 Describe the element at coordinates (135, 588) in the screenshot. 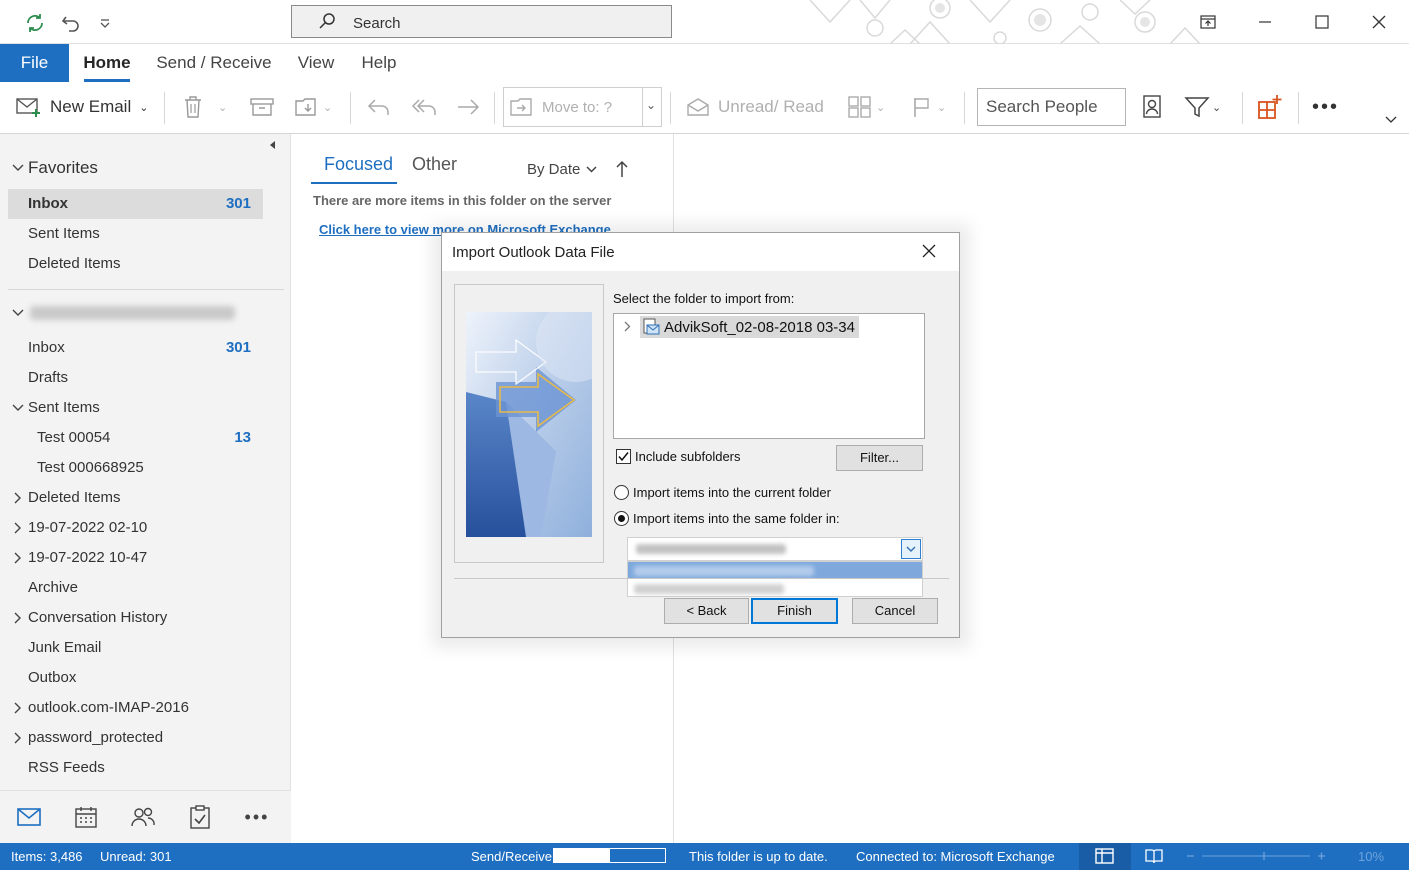

I see `folder-archive: Archive` at that location.